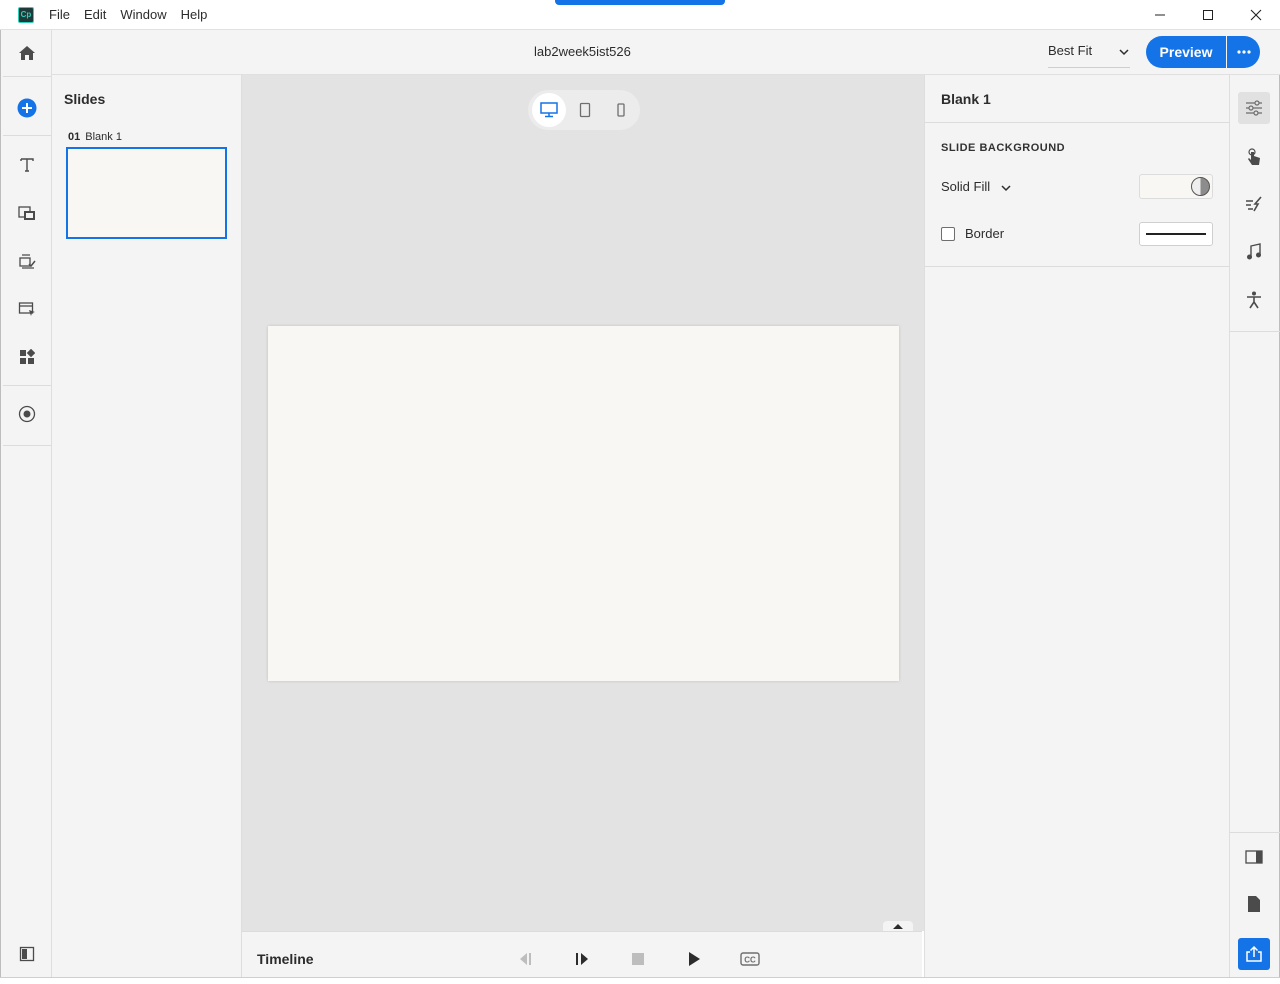  I want to click on stop-icon, so click(638, 959).